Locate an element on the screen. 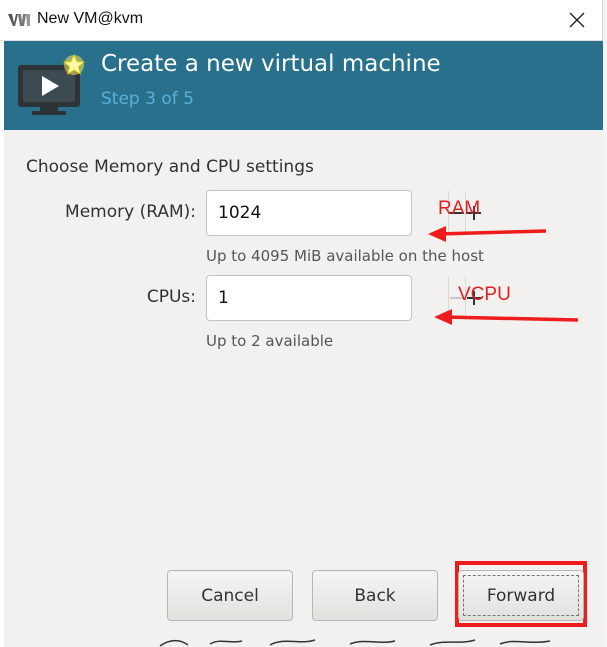  close-icon is located at coordinates (577, 20).